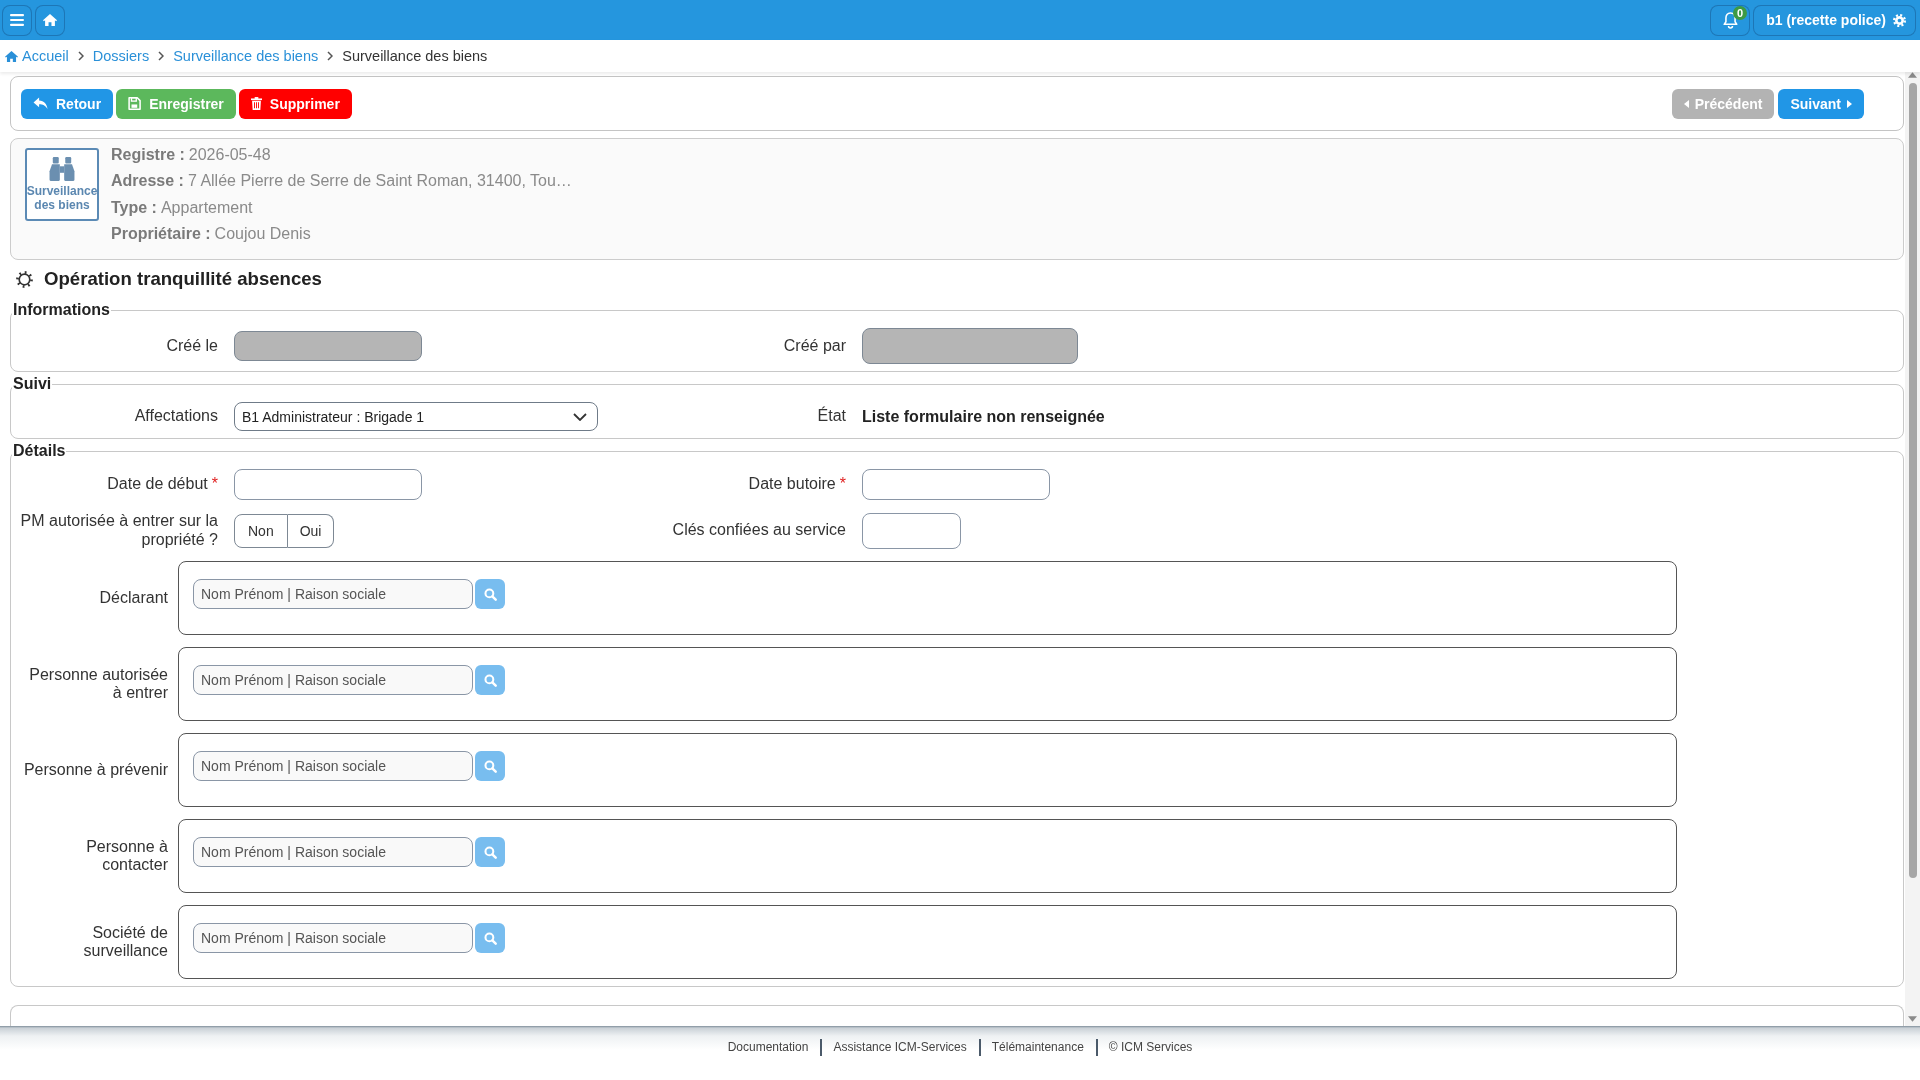 This screenshot has height=1080, width=1920. Describe the element at coordinates (162, 484) in the screenshot. I see `field-label: Date de début *` at that location.